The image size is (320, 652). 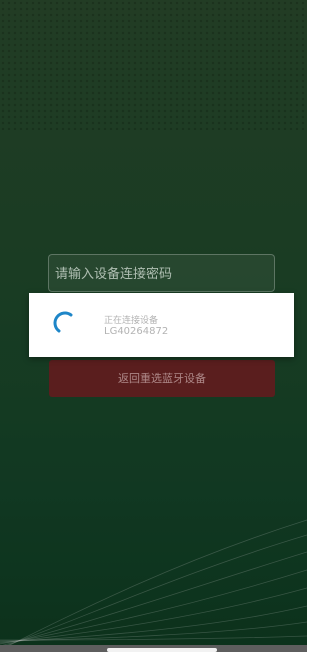 What do you see at coordinates (161, 273) in the screenshot?
I see `password-input` at bounding box center [161, 273].